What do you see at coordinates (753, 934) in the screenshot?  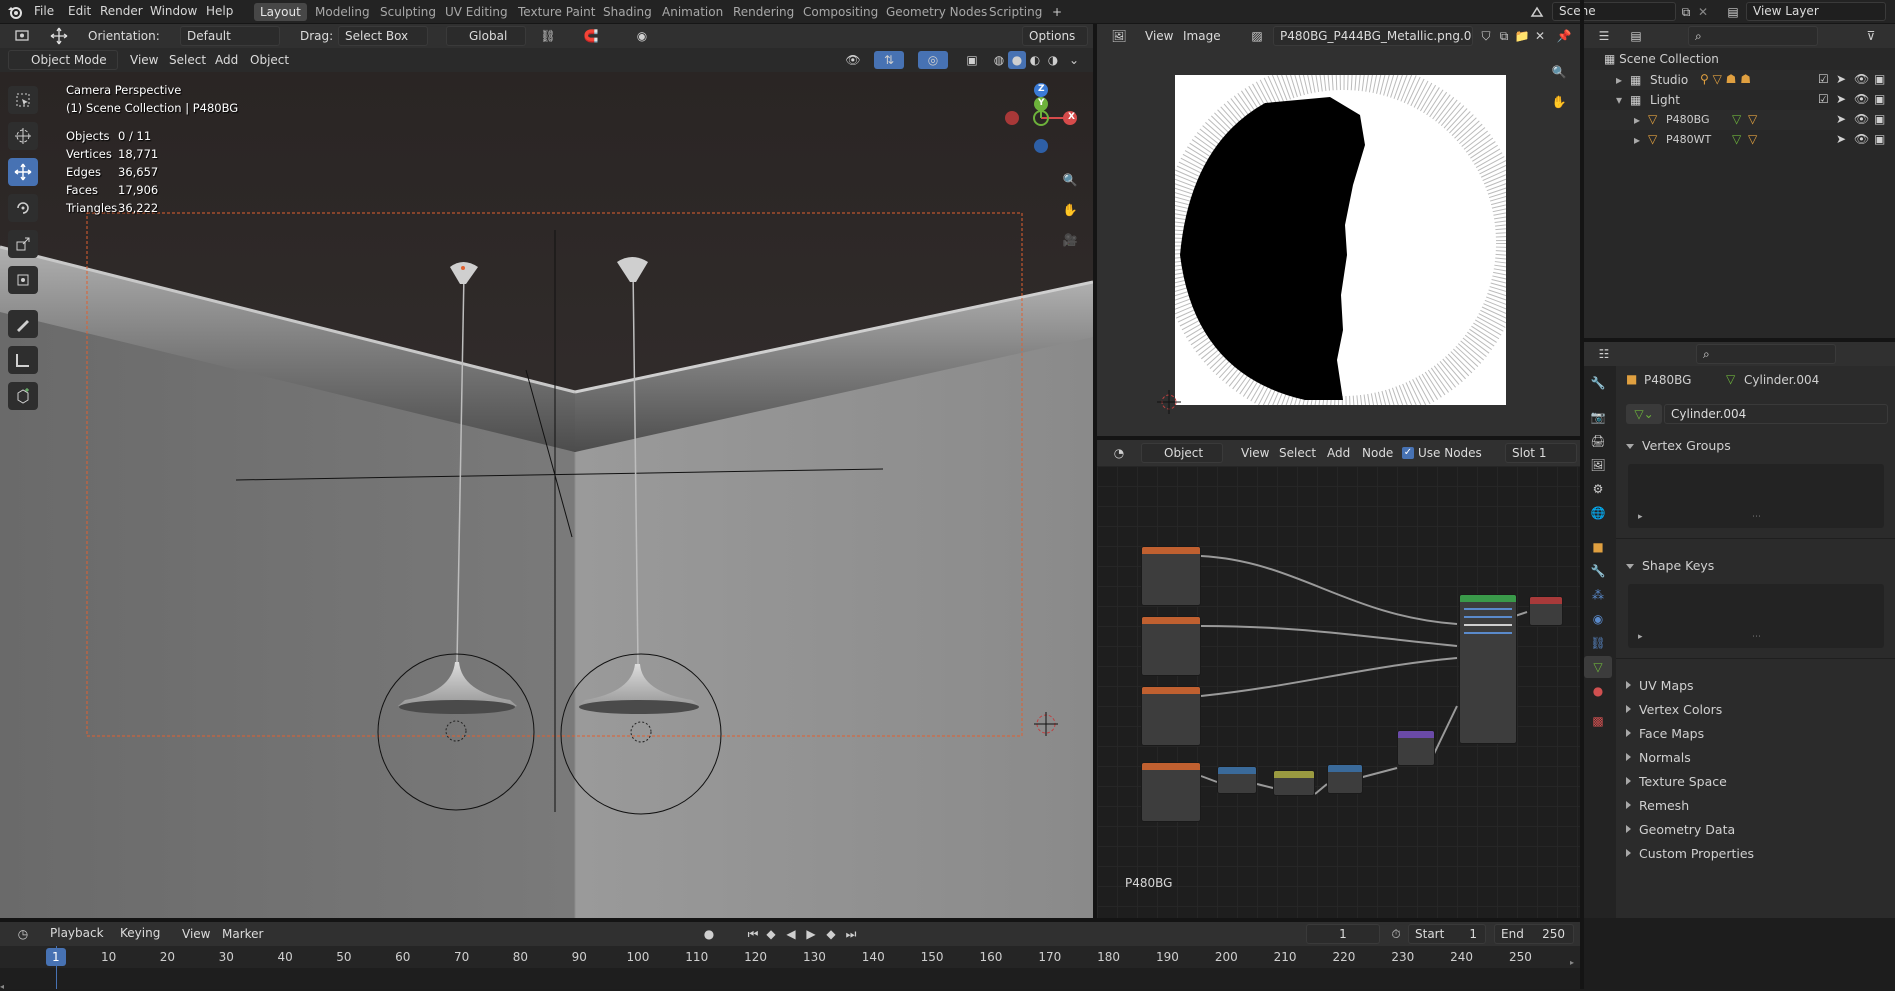 I see `jump-start-icon: ⏮` at bounding box center [753, 934].